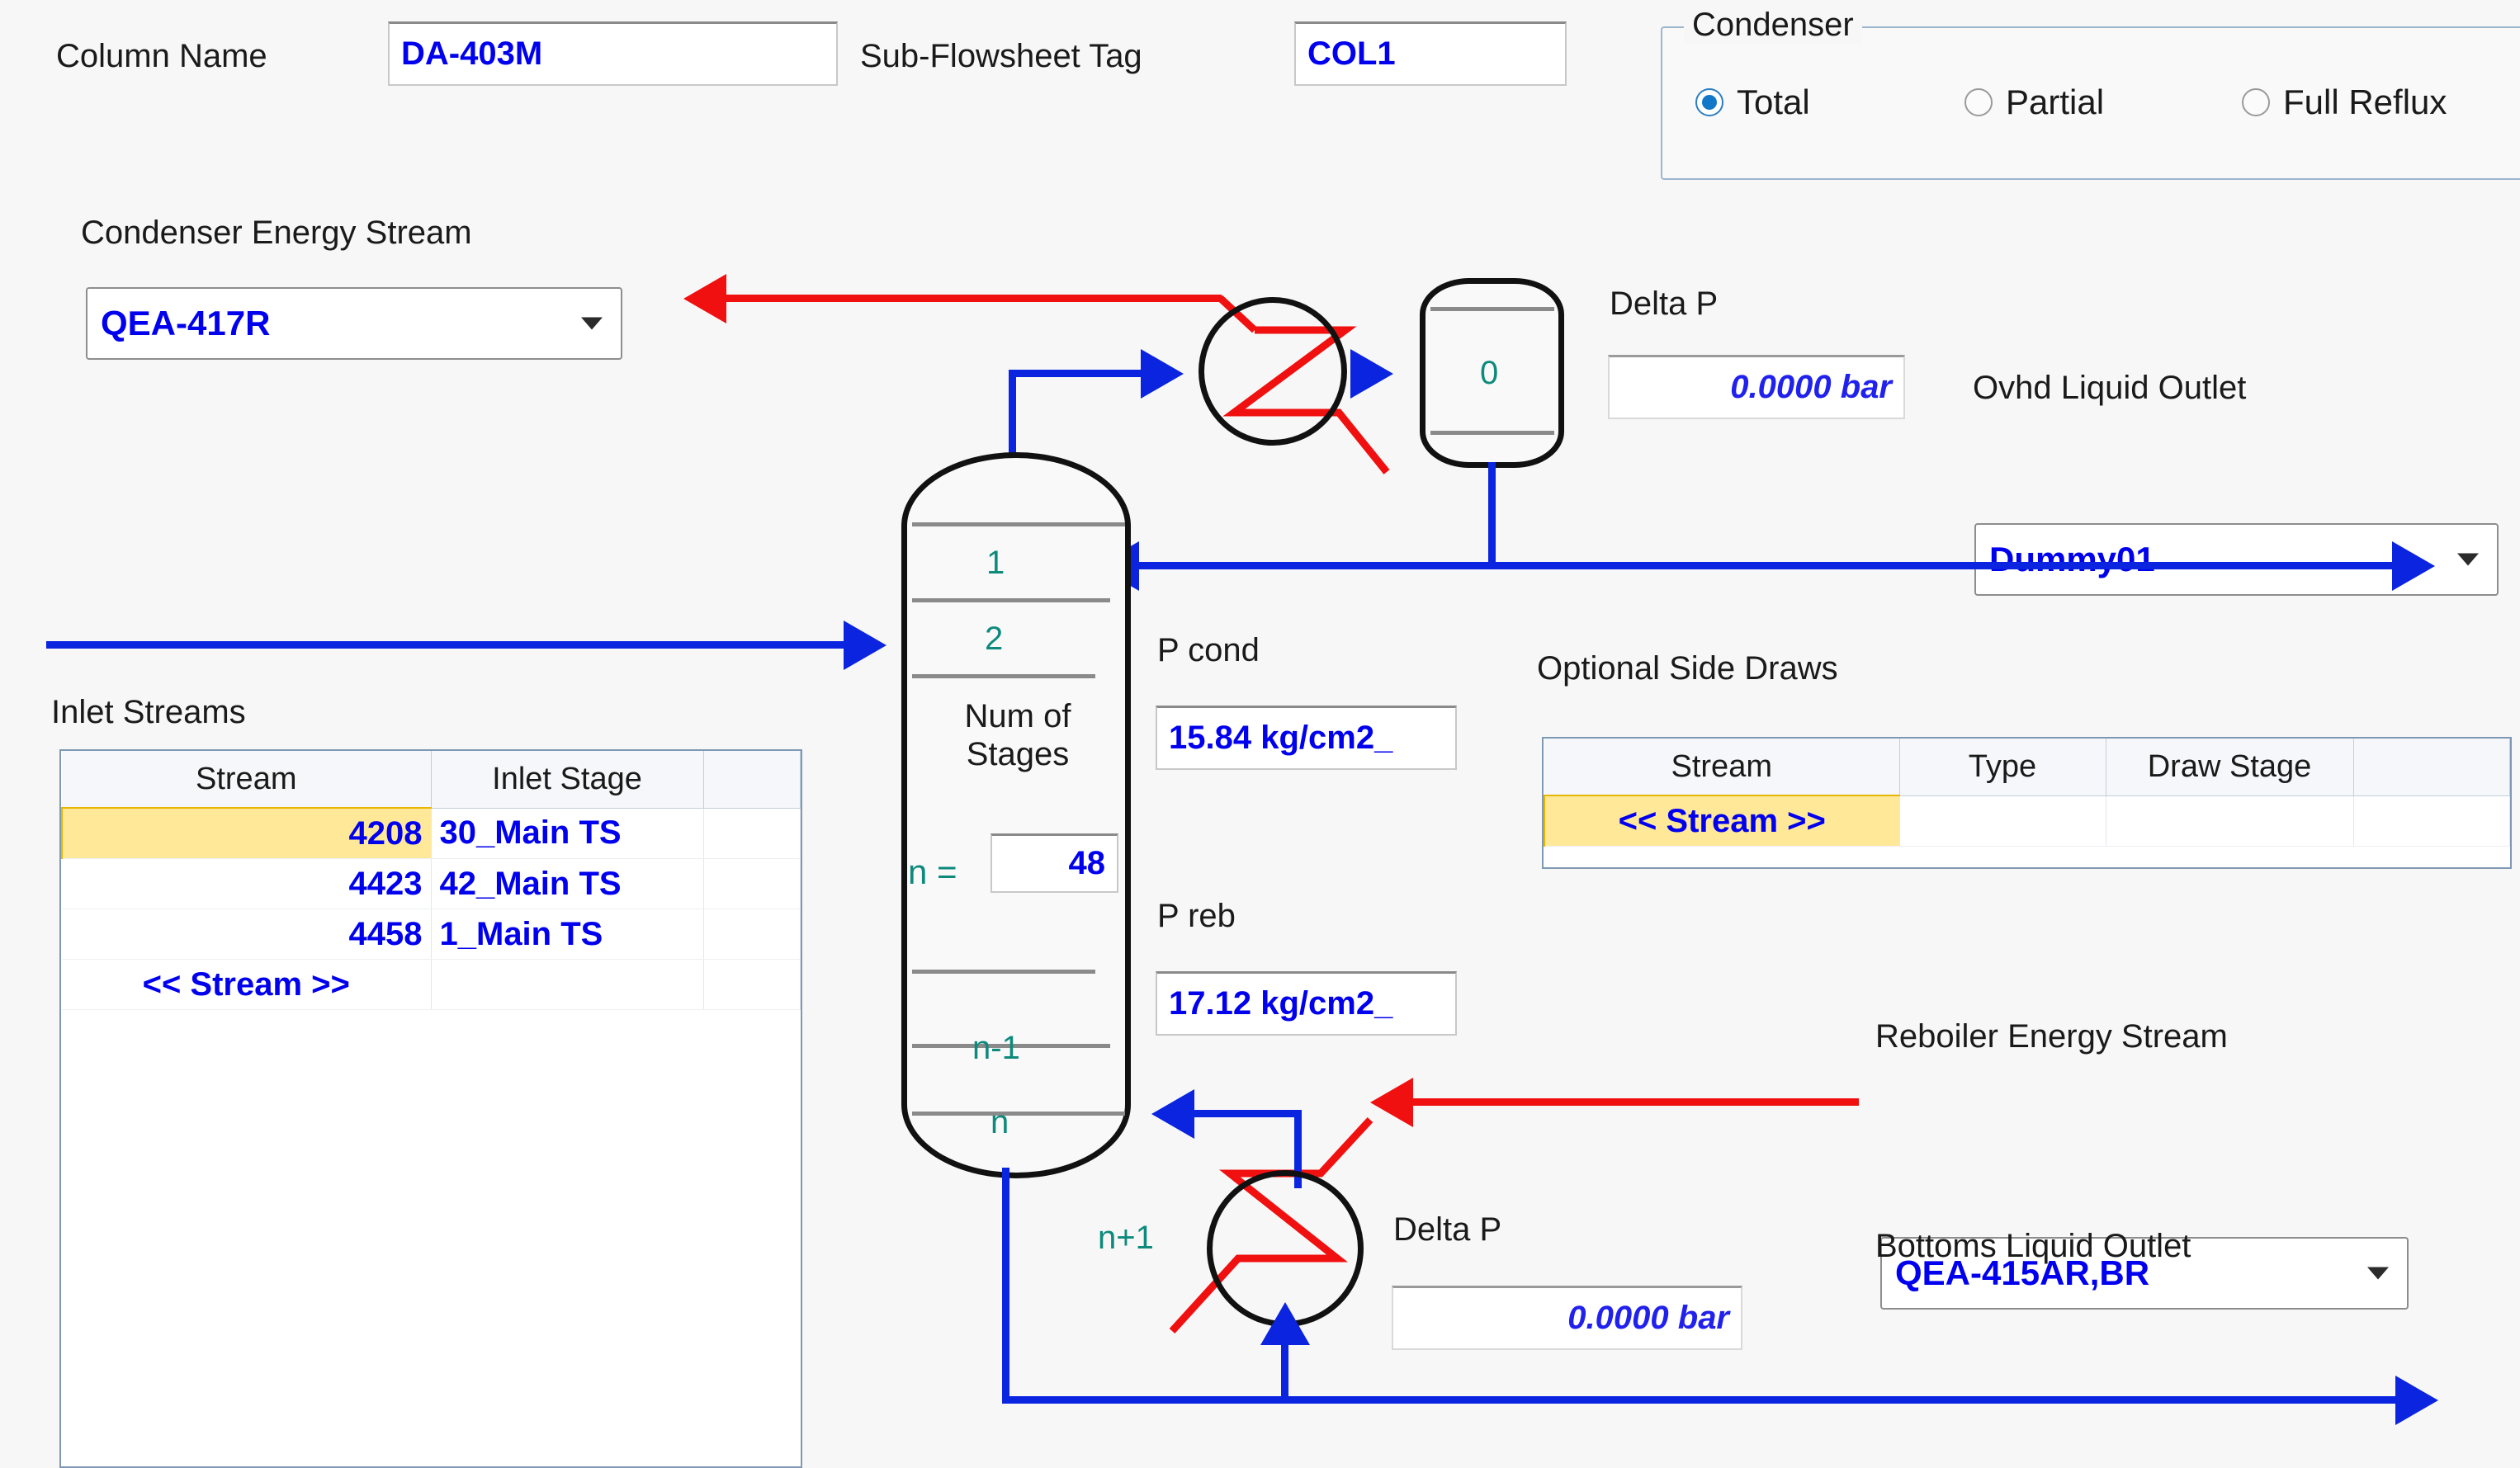 The width and height of the screenshot is (2520, 1468). Describe the element at coordinates (2431, 767) in the screenshot. I see `sidedraw-col-spacer` at that location.